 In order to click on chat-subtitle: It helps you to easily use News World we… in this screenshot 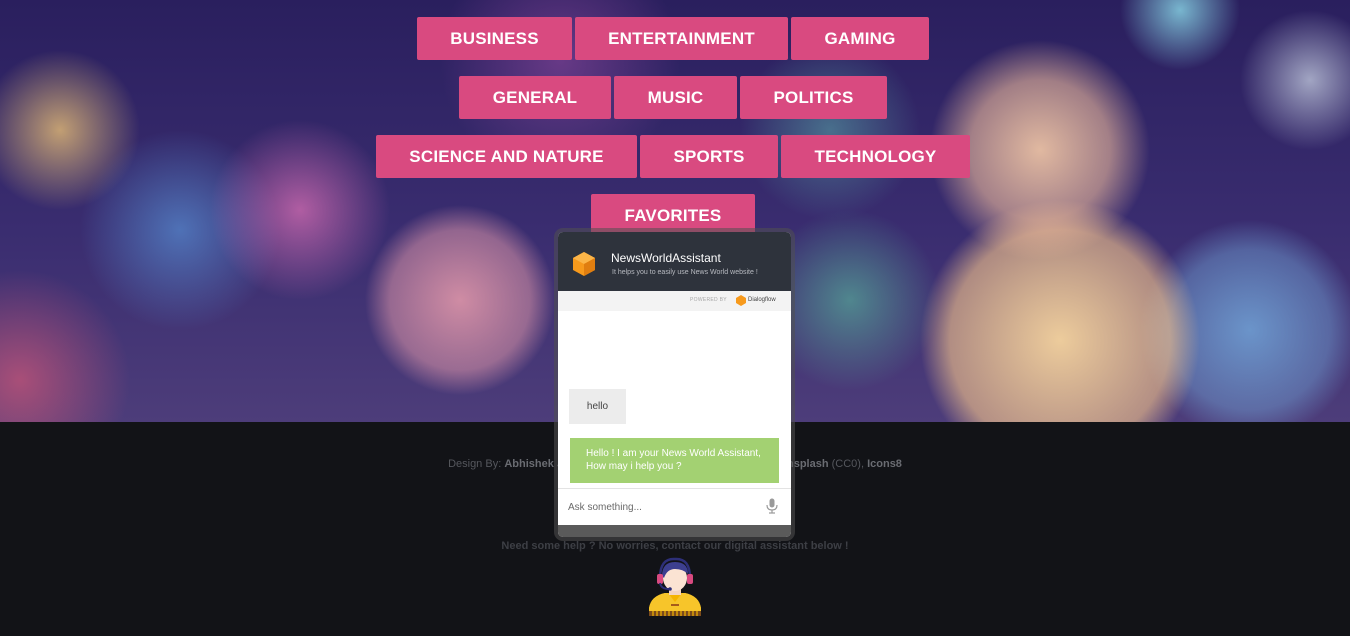, I will do `click(685, 272)`.